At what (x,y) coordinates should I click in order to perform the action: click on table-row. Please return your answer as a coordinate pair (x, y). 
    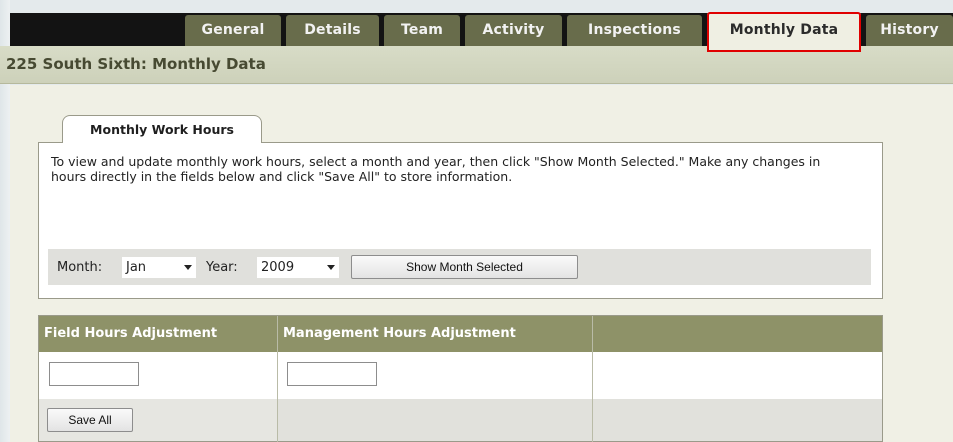
    Looking at the image, I should click on (460, 375).